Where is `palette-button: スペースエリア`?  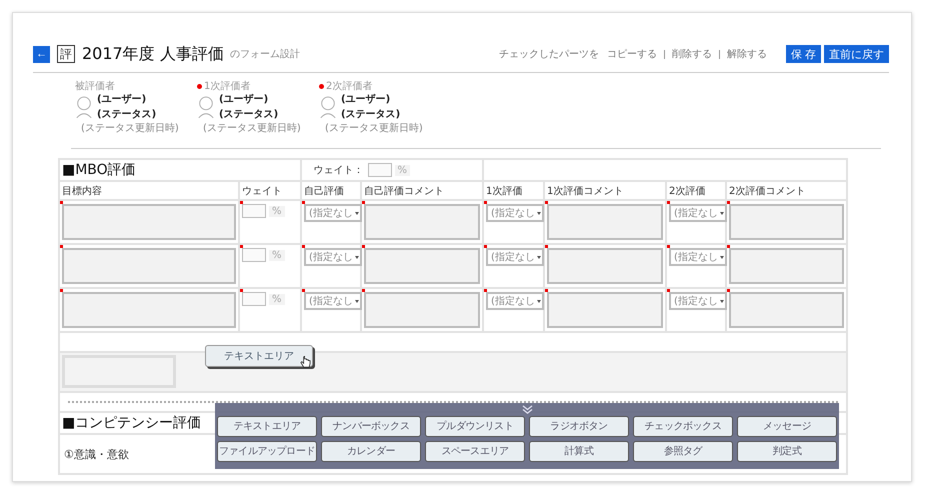 palette-button: スペースエリア is located at coordinates (475, 451).